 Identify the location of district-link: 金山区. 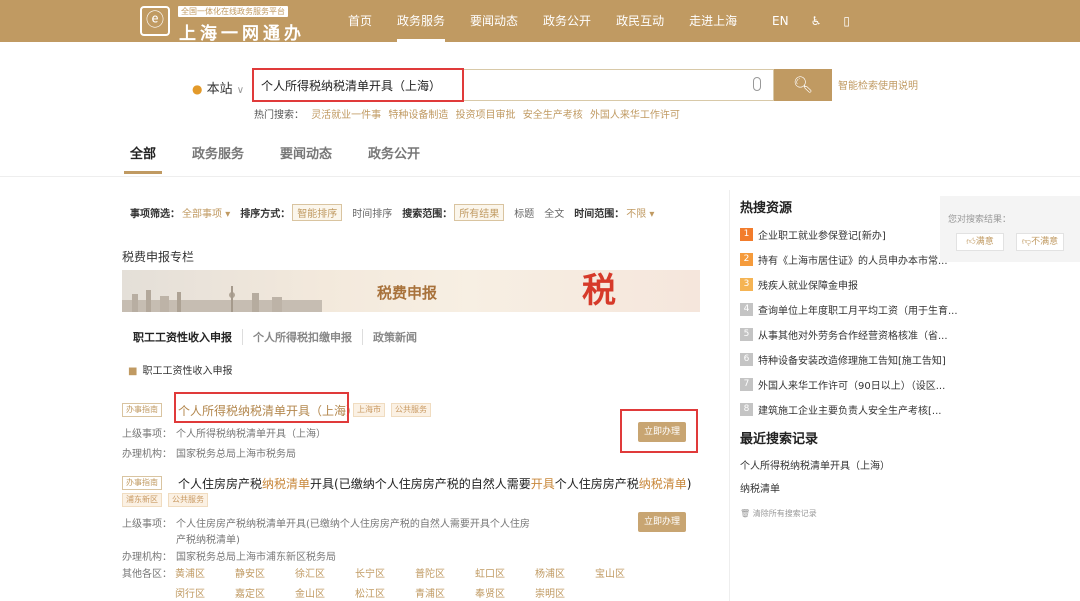
(325, 592).